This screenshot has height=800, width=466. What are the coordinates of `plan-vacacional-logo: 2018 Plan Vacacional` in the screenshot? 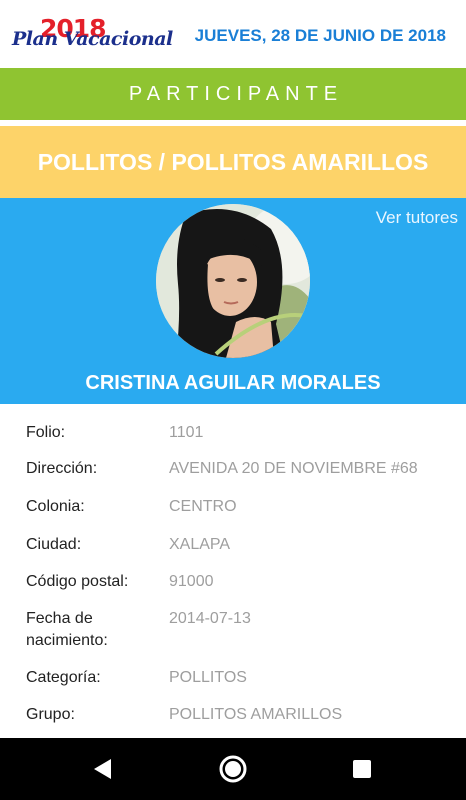 It's located at (92, 35).